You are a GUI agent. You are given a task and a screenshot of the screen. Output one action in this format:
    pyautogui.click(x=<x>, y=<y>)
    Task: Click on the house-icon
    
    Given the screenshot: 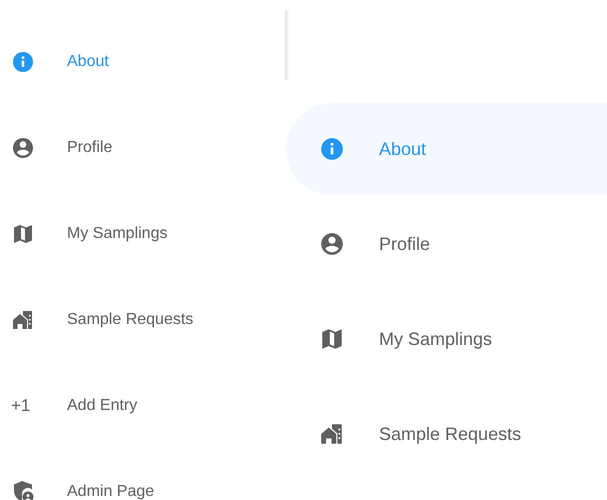 What is the action you would take?
    pyautogui.click(x=23, y=320)
    